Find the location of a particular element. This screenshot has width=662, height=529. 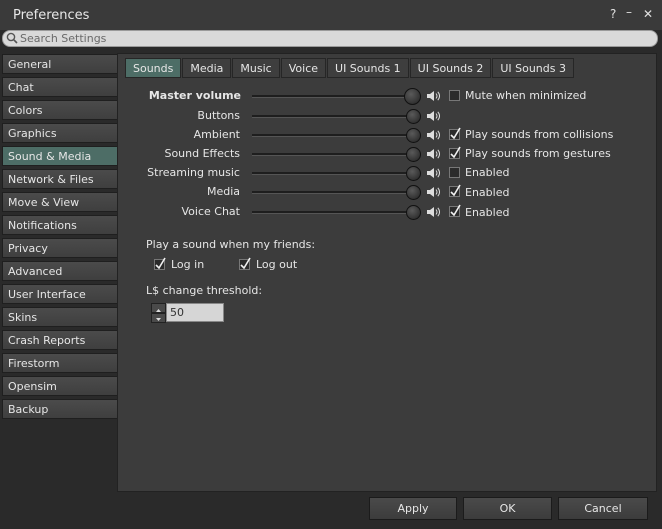

mute-minimized-label: Mute when minimized is located at coordinates (526, 95).